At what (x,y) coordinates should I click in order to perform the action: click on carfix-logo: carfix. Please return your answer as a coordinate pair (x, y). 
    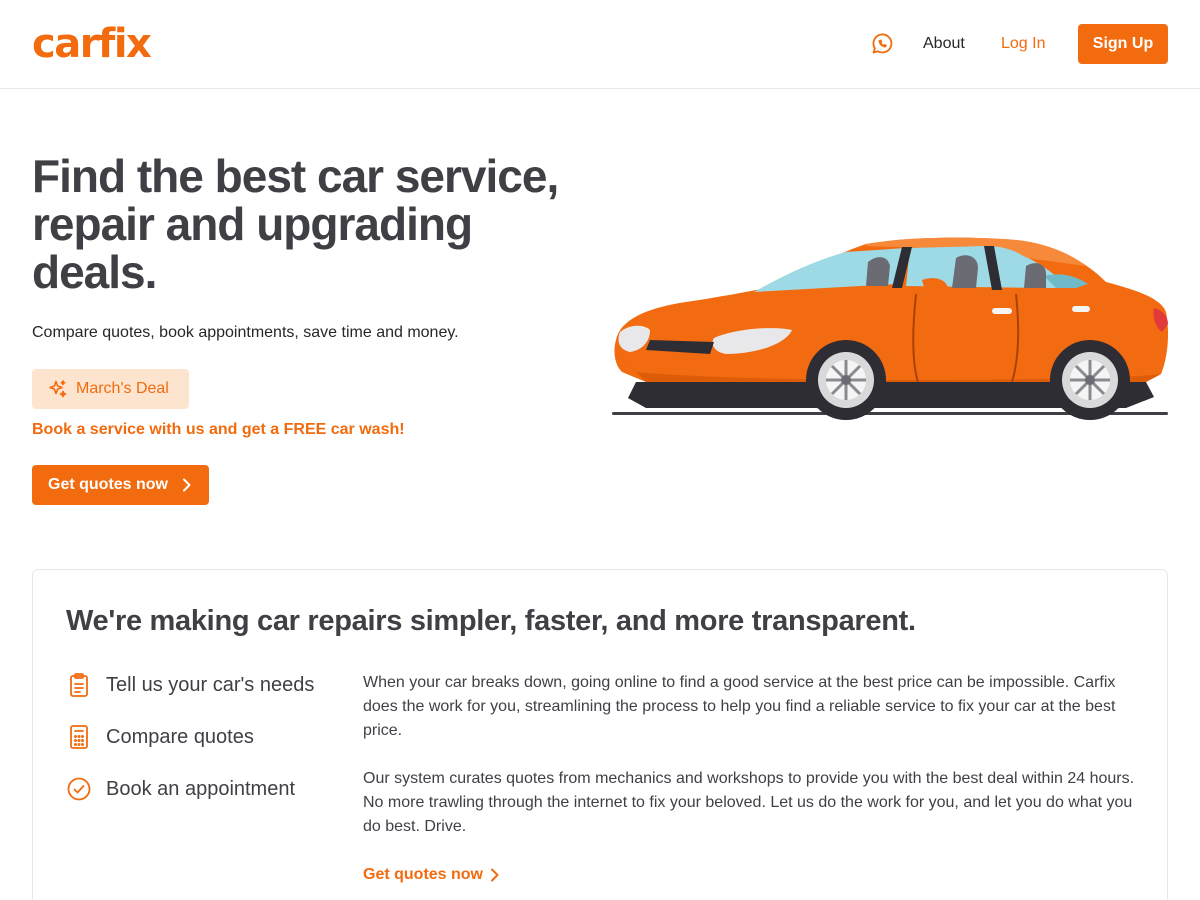
    Looking at the image, I should click on (98, 44).